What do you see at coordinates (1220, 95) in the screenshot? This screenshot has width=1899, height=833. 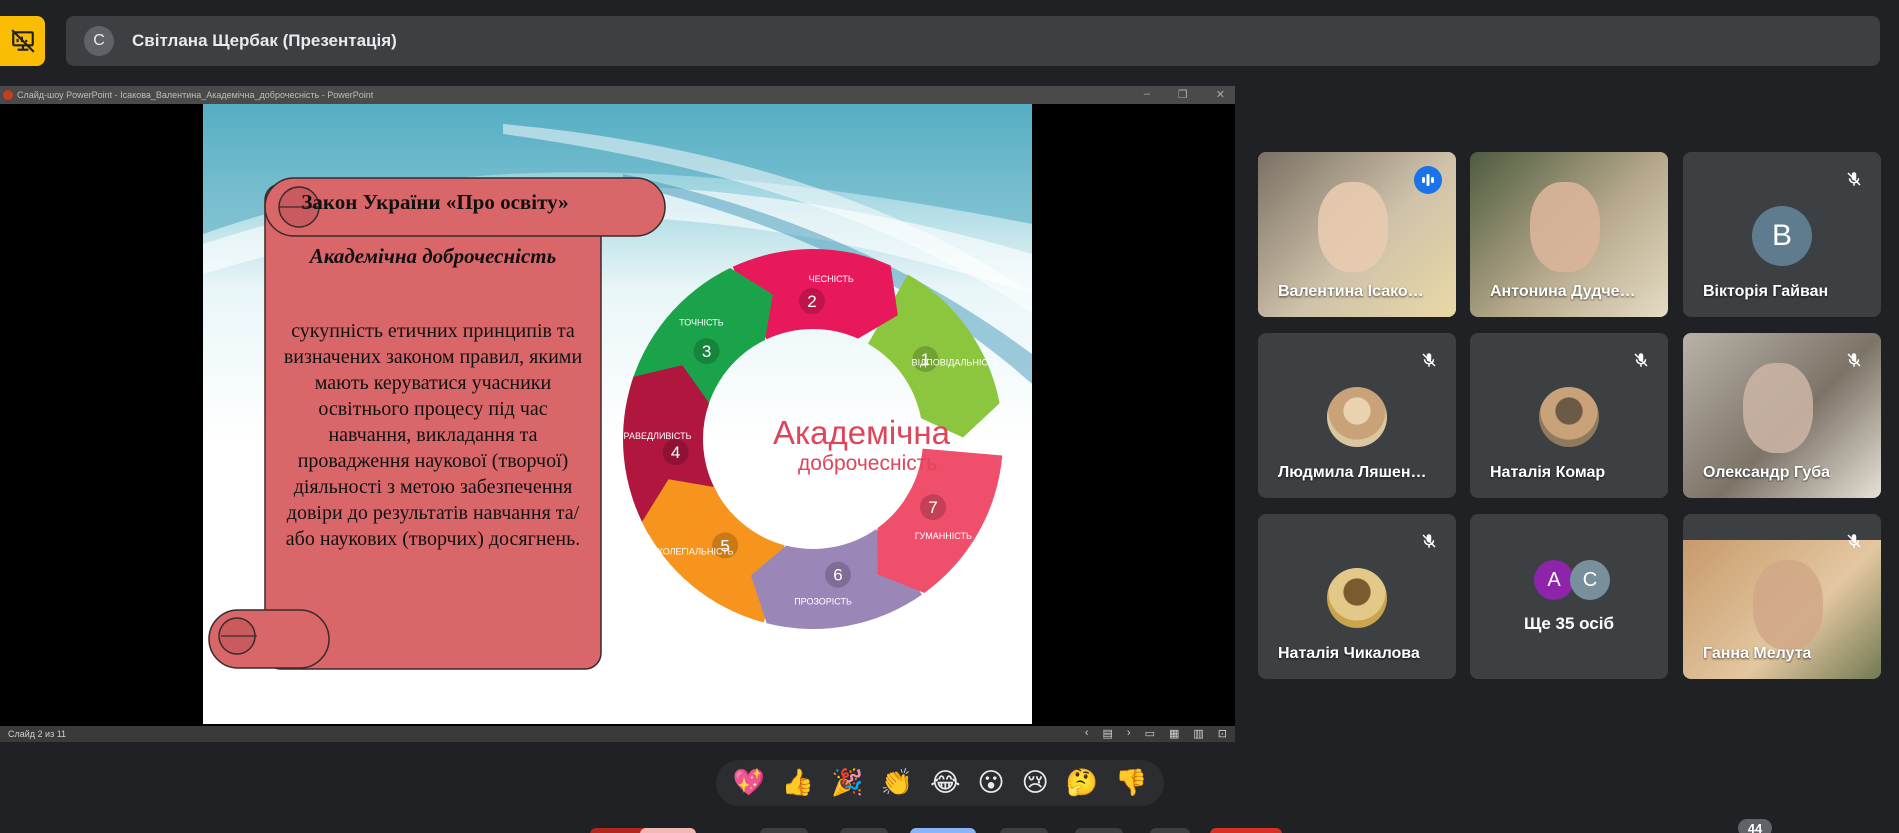 I see `close-icon: ✕` at bounding box center [1220, 95].